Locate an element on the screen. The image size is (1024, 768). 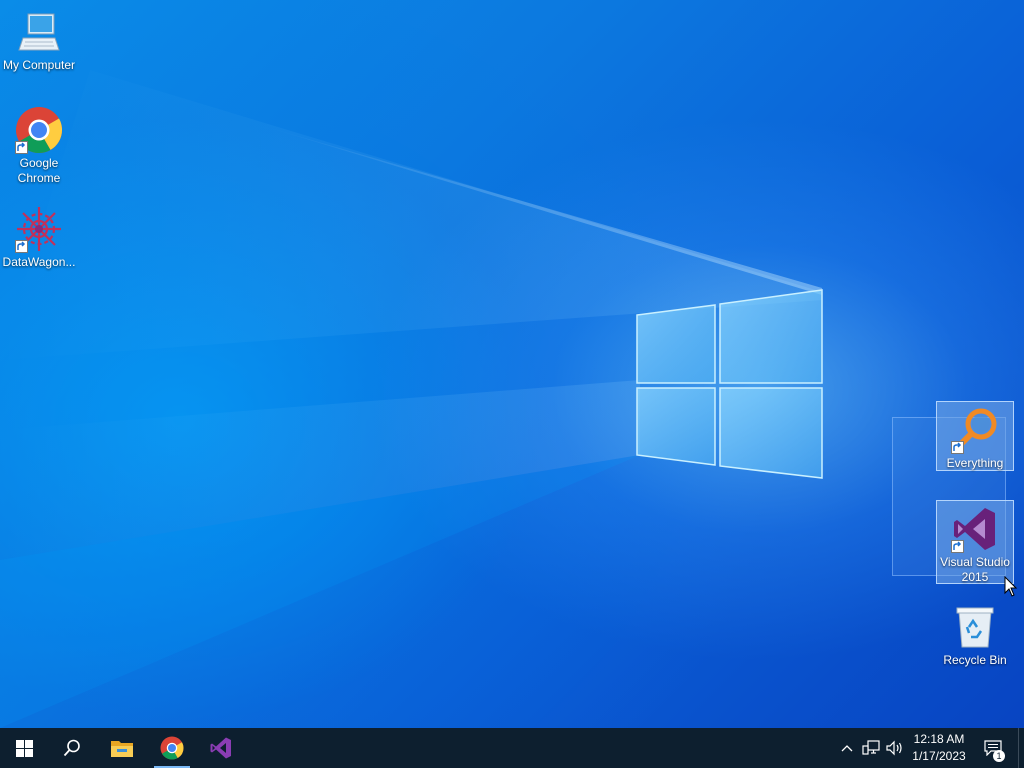
action-center-button is located at coordinates (993, 748).